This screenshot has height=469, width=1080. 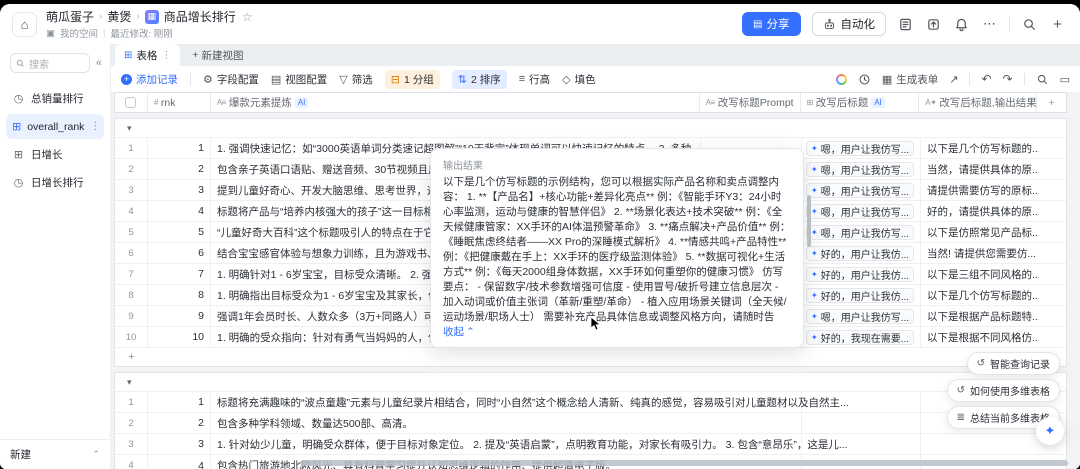 I want to click on cell-rnk: 7, so click(x=179, y=274).